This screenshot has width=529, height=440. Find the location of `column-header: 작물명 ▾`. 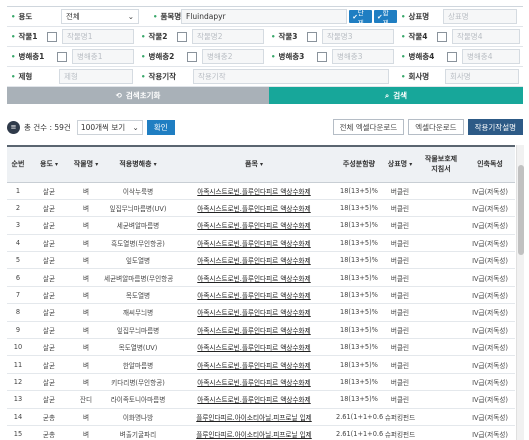

column-header: 작물명 ▾ is located at coordinates (86, 164).